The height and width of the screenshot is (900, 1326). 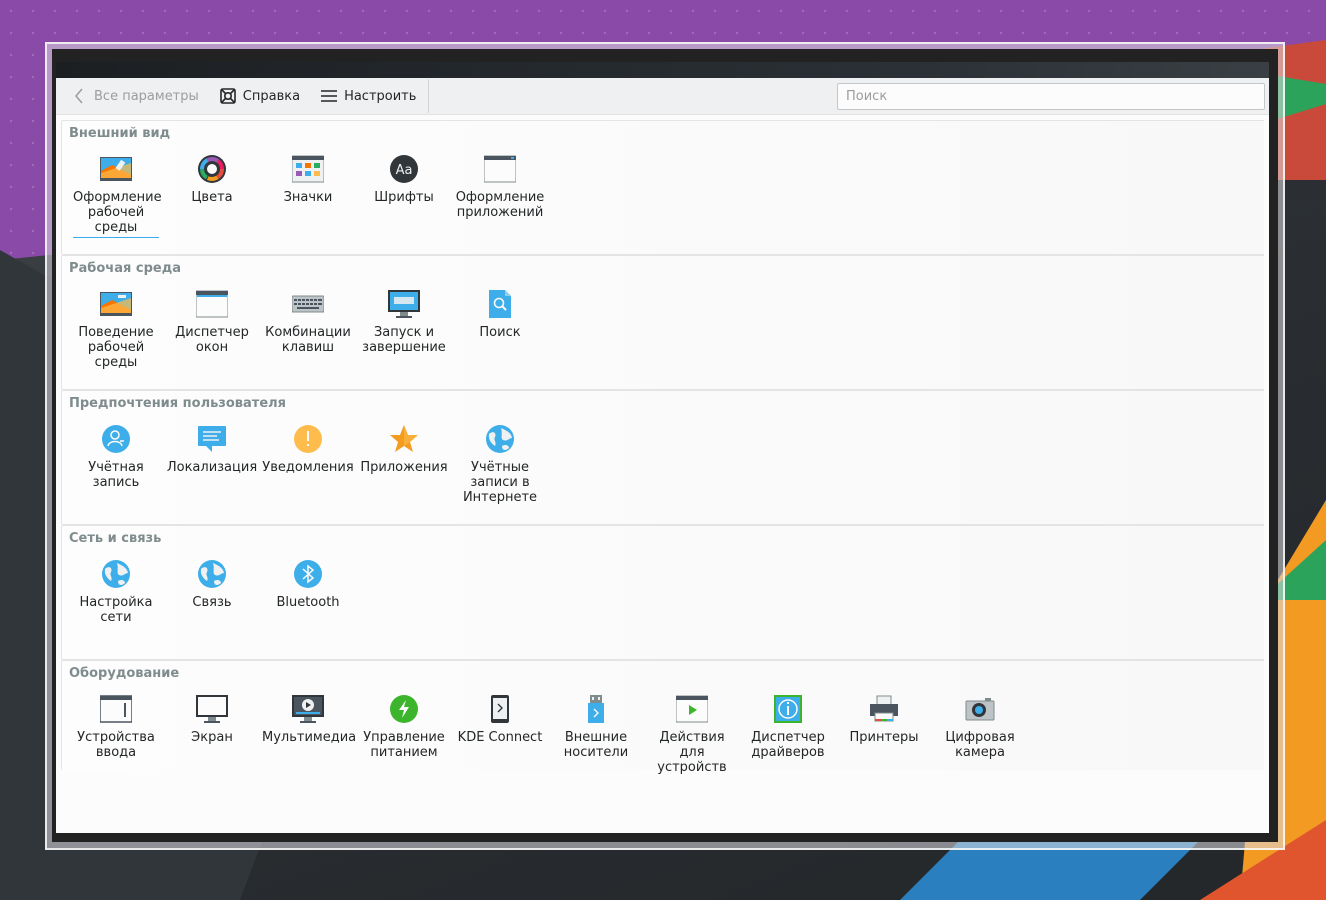 What do you see at coordinates (404, 304) in the screenshot?
I see `startup-shutdown-icon` at bounding box center [404, 304].